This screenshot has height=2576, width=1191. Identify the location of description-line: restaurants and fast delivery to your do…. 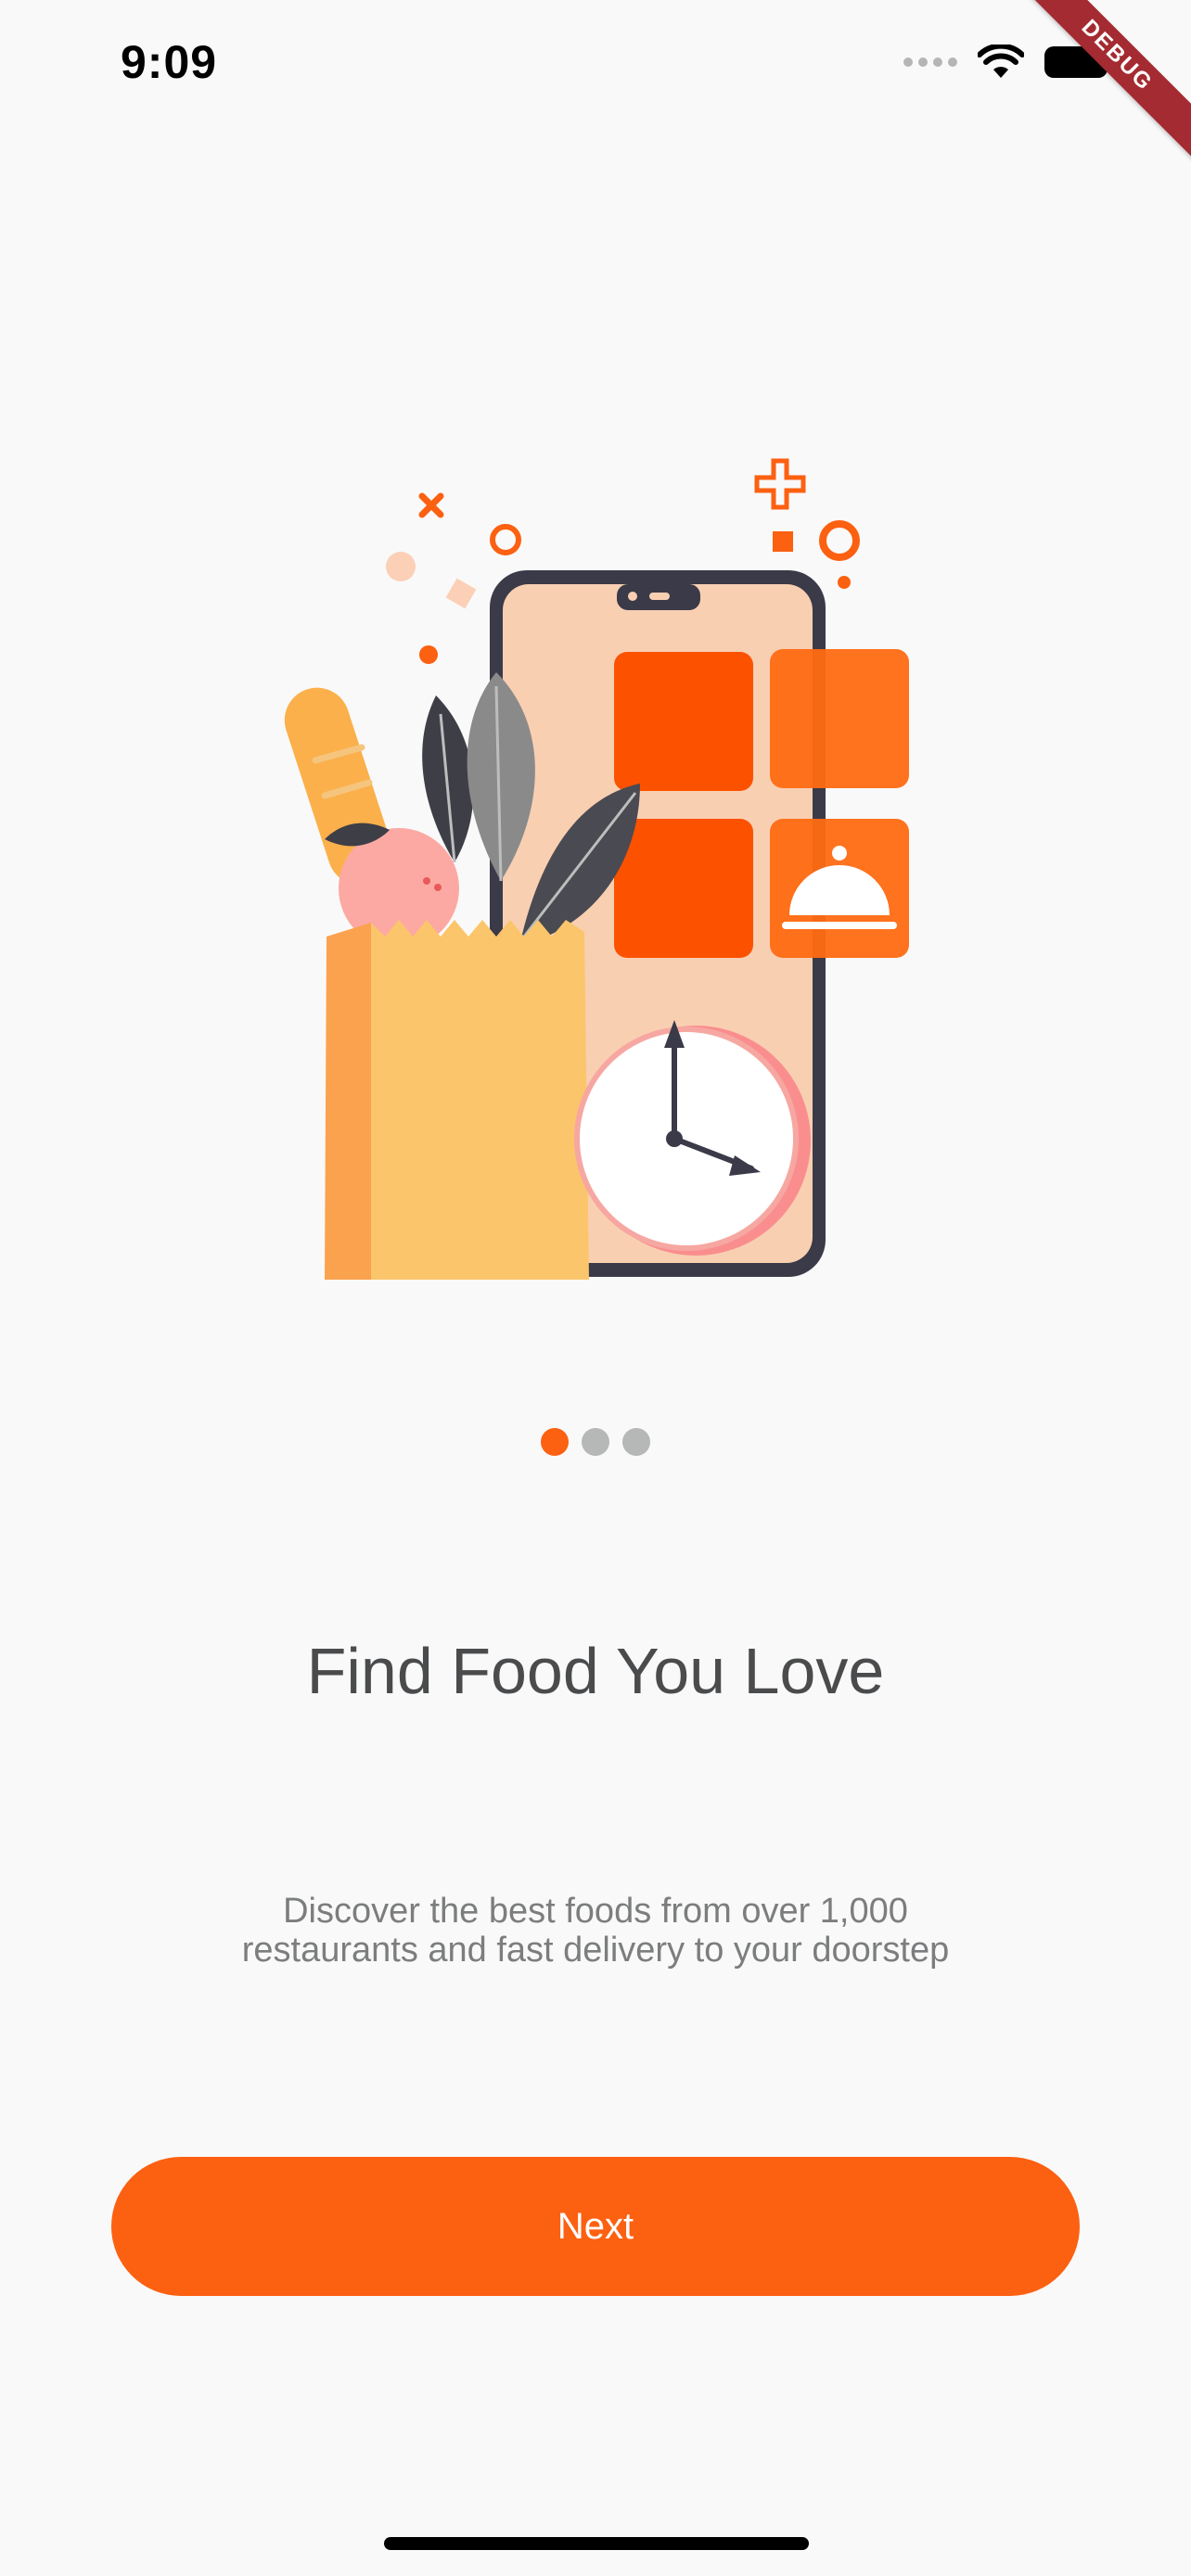
(595, 1951).